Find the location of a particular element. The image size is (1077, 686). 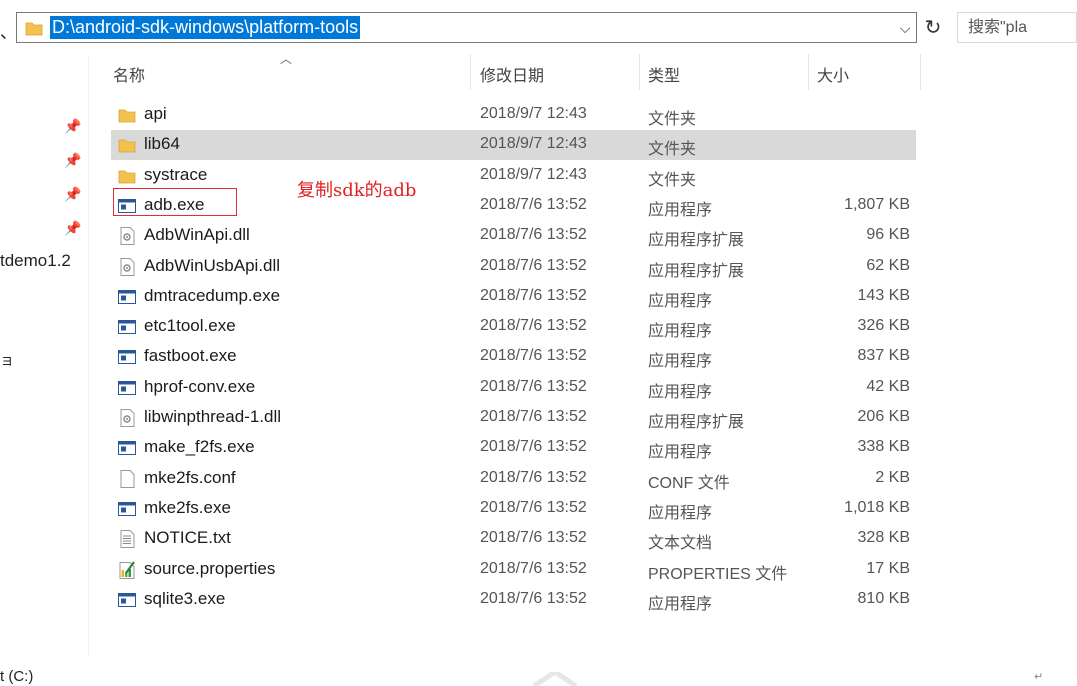

file-row: lib64 2018/9/7 12:43 文件夹 is located at coordinates (513, 145).